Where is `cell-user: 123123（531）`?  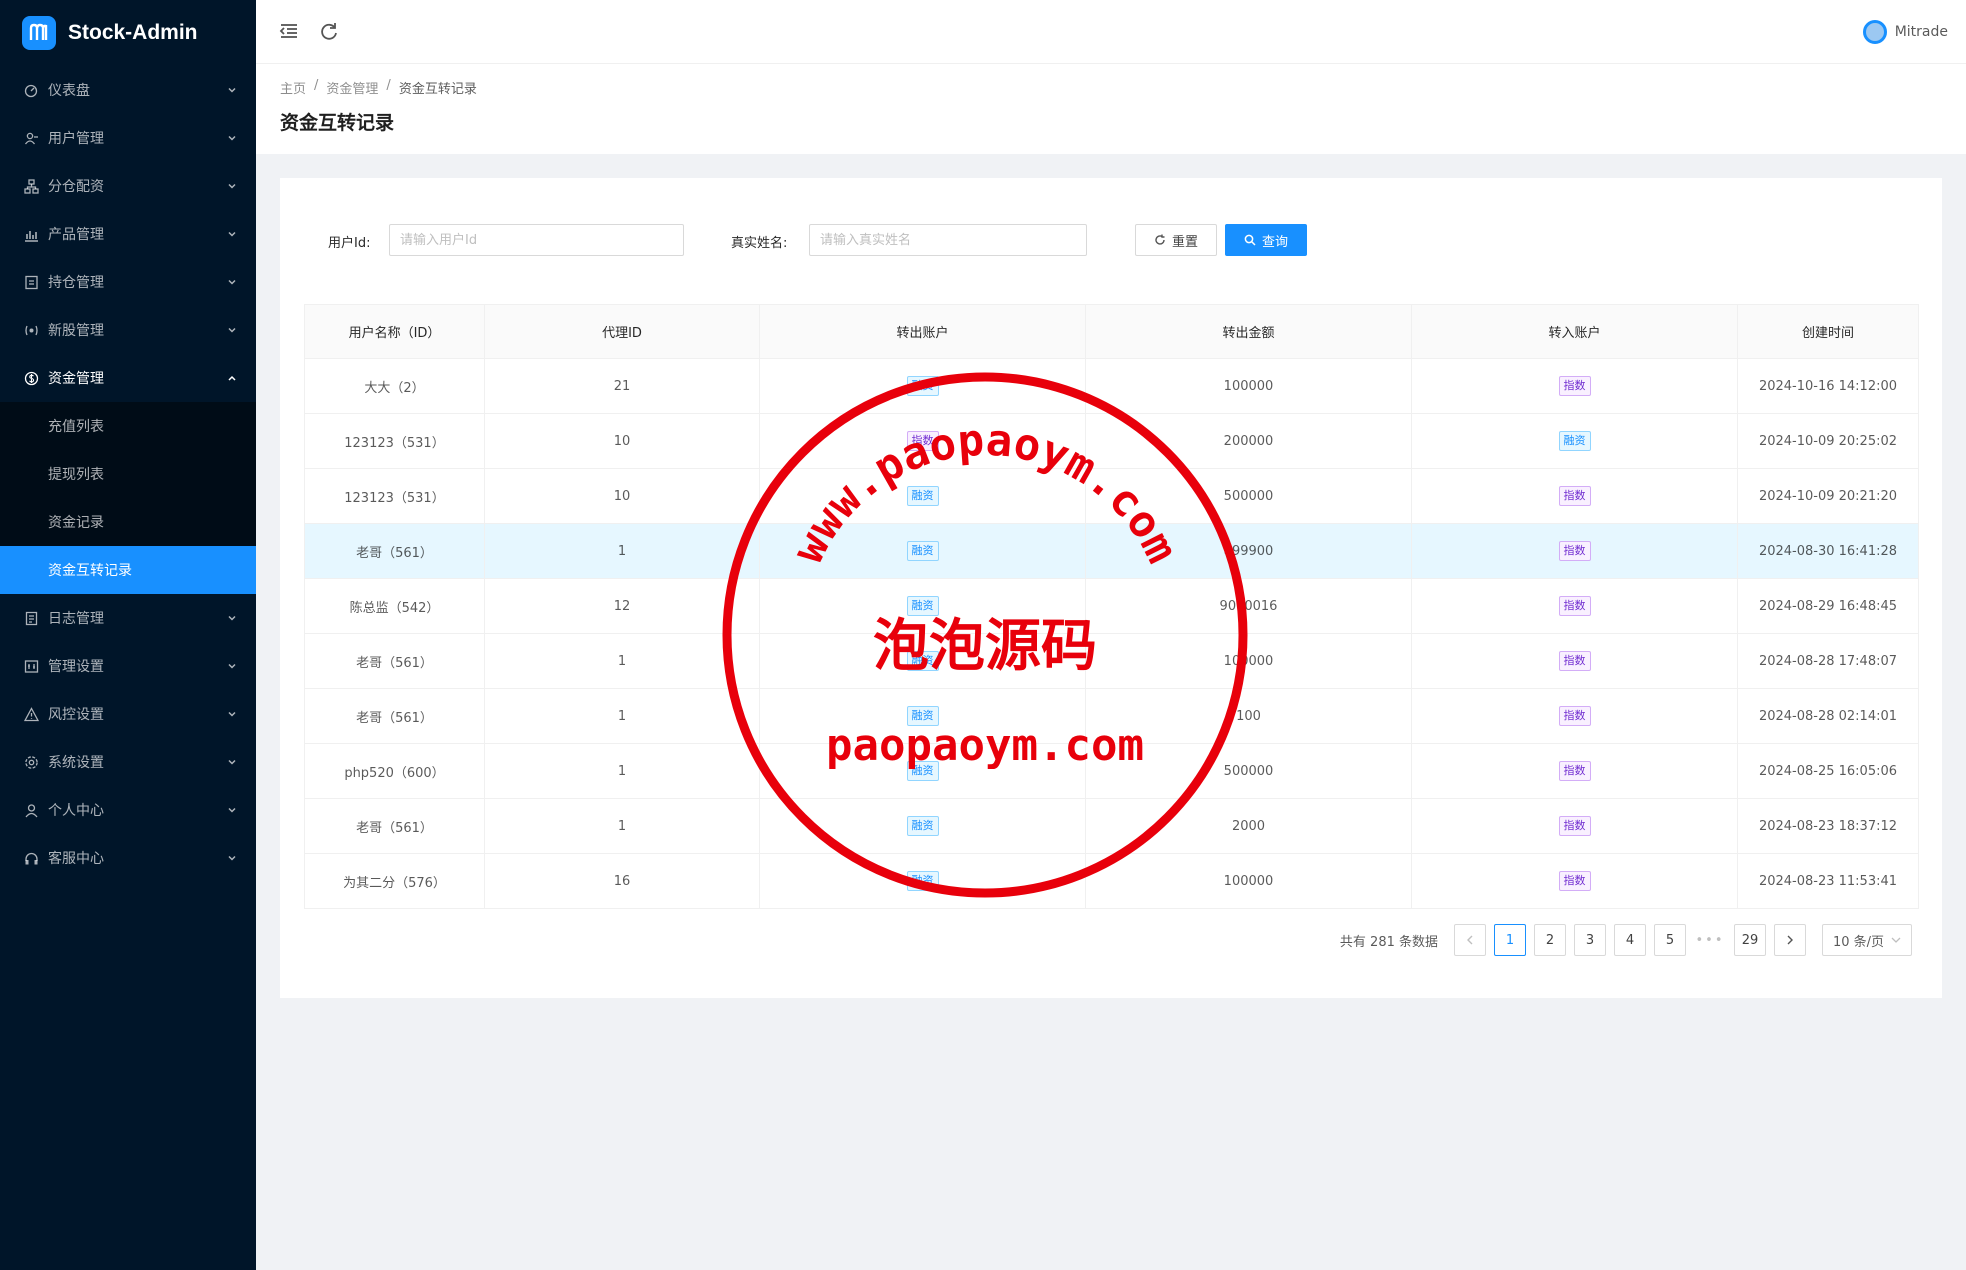 cell-user: 123123（531） is located at coordinates (394, 441).